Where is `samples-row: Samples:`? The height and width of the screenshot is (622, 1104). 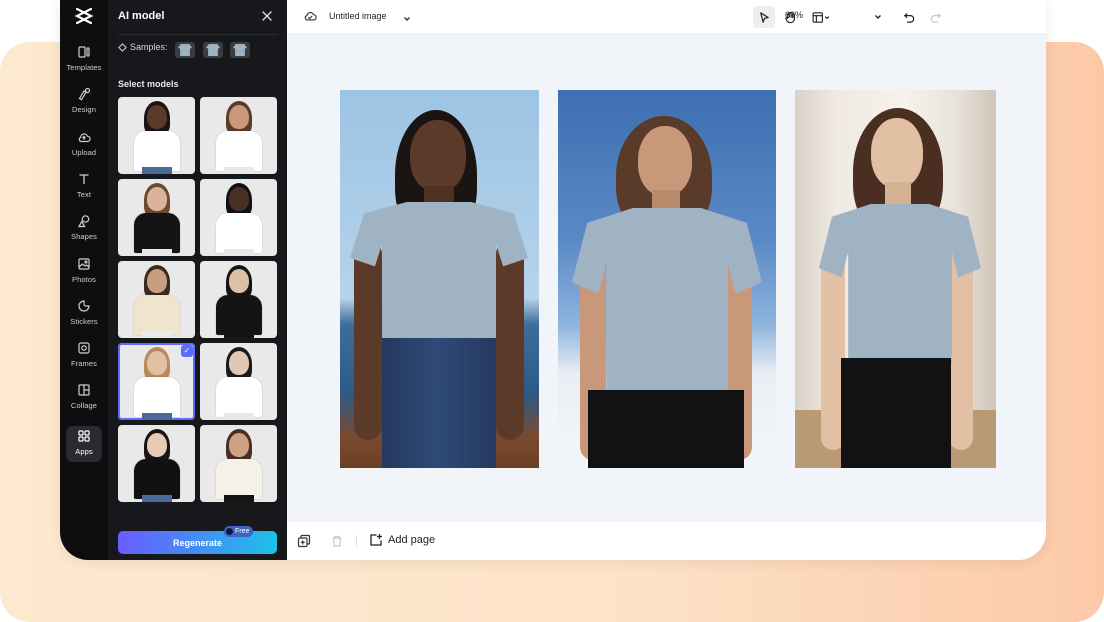 samples-row: Samples: is located at coordinates (143, 47).